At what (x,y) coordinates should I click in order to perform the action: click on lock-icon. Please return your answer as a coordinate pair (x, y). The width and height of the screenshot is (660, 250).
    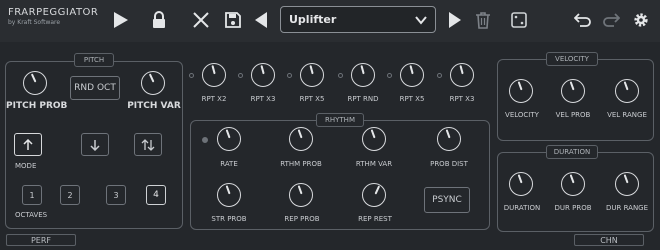
    Looking at the image, I should click on (159, 19).